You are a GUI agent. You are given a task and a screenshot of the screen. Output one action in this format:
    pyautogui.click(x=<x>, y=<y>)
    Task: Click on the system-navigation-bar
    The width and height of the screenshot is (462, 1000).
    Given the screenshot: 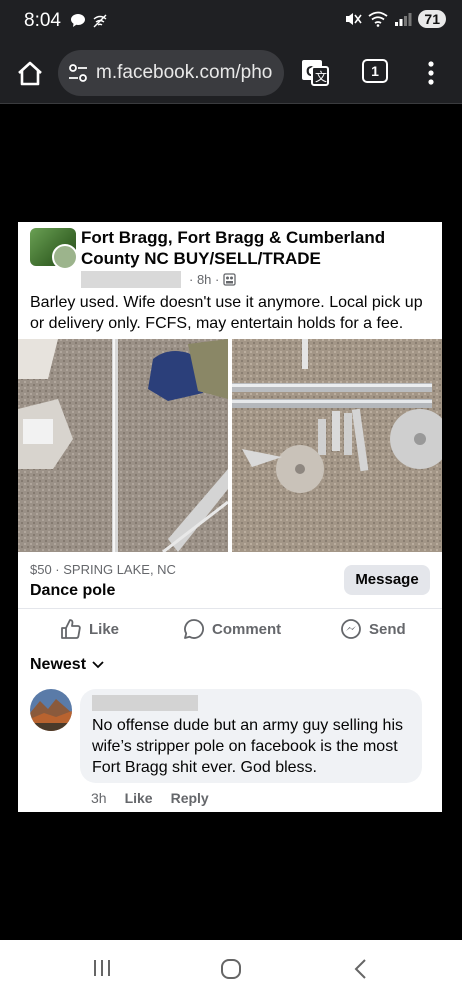 What is the action you would take?
    pyautogui.click(x=231, y=970)
    